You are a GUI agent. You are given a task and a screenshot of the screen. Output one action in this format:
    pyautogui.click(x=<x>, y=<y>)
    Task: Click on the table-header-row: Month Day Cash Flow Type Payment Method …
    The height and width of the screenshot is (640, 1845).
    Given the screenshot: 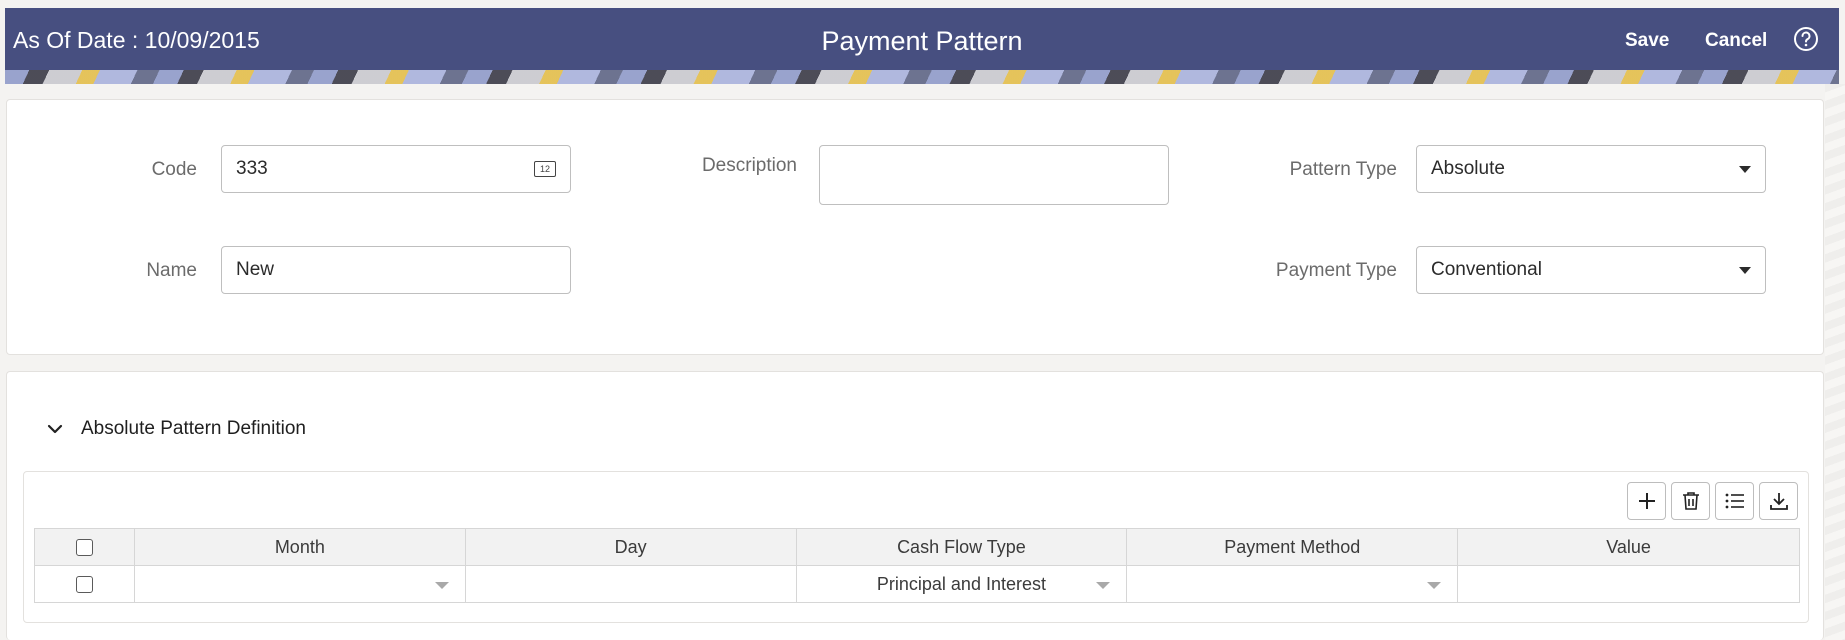 What is the action you would take?
    pyautogui.click(x=917, y=547)
    